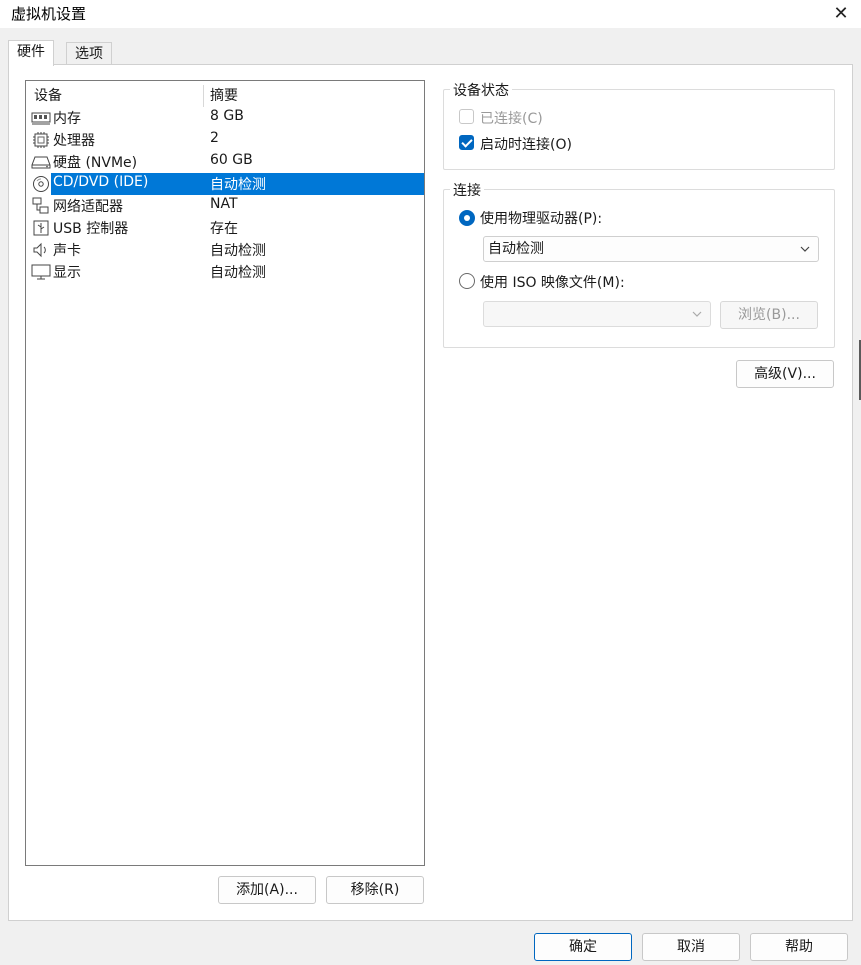  What do you see at coordinates (41, 162) in the screenshot?
I see `hard-disk-icon` at bounding box center [41, 162].